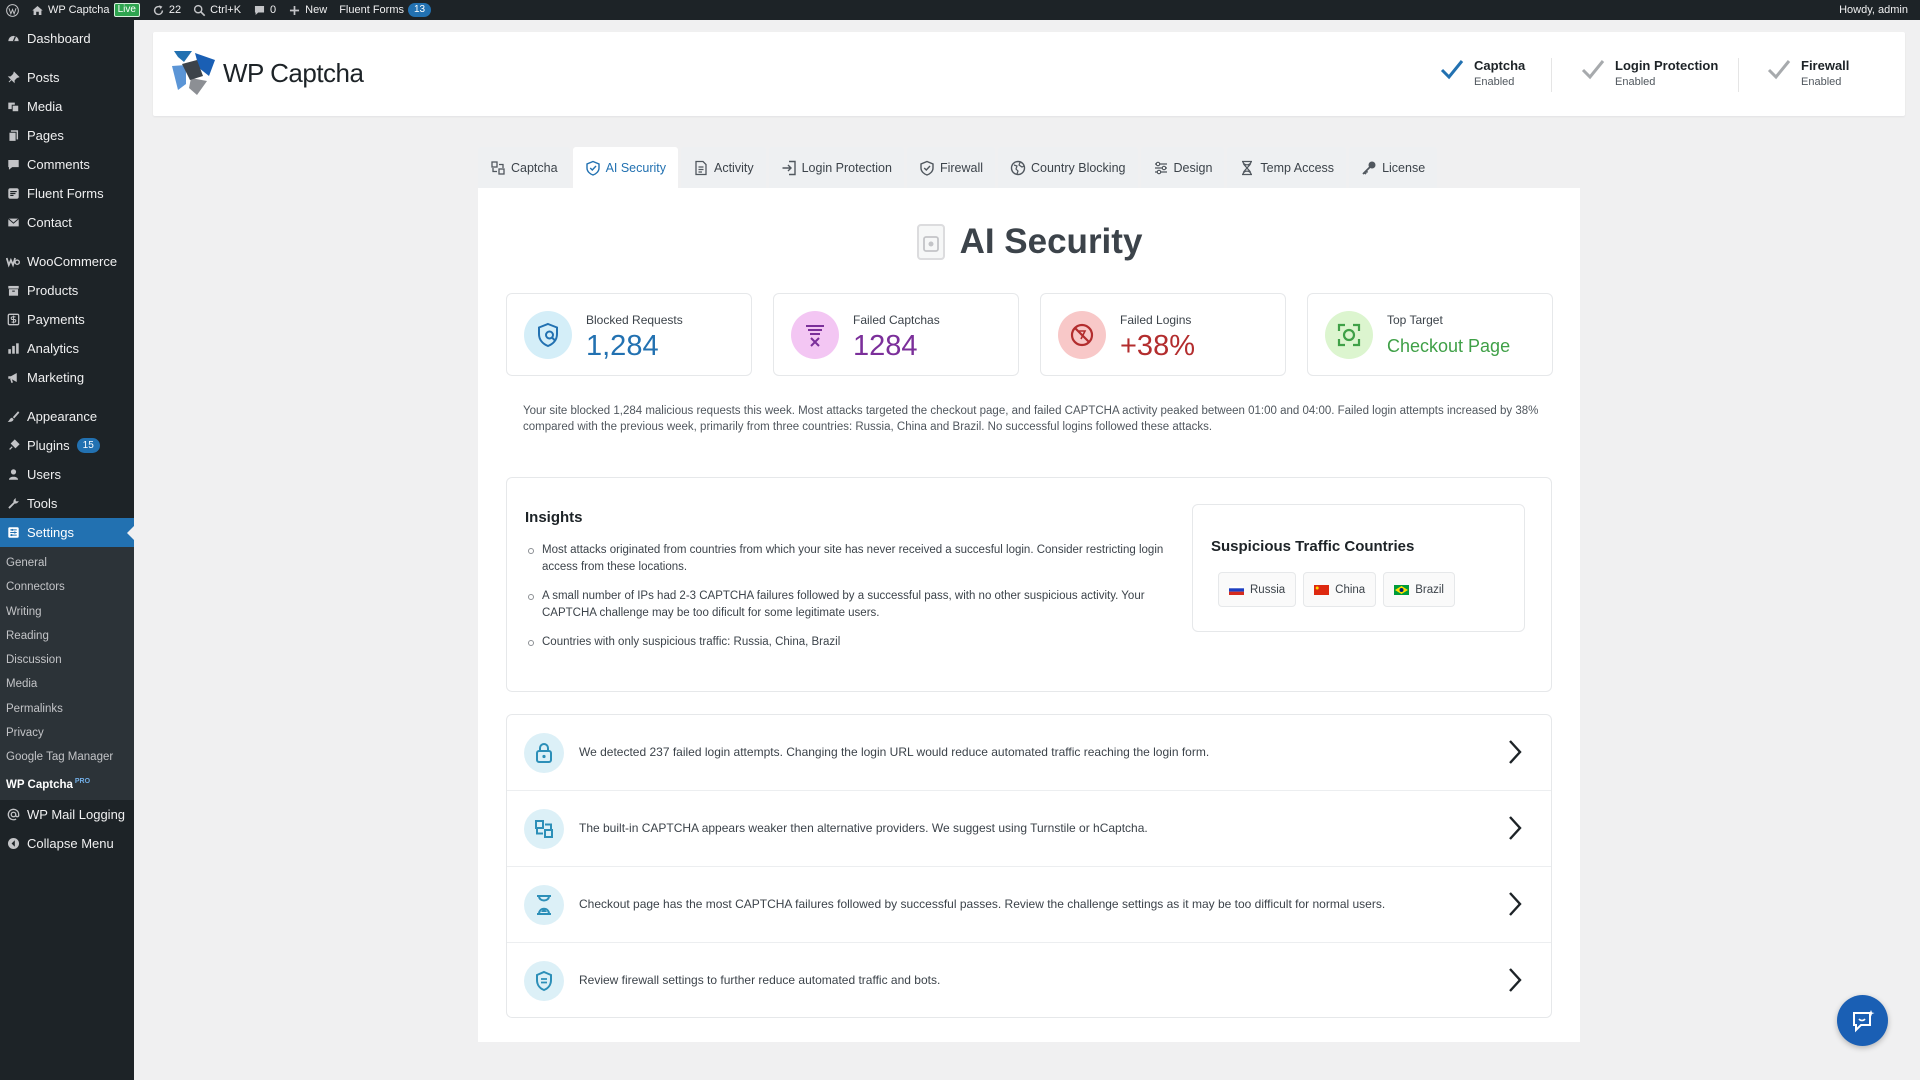 This screenshot has height=1080, width=1920. Describe the element at coordinates (1160, 167) in the screenshot. I see `sliders-icon` at that location.